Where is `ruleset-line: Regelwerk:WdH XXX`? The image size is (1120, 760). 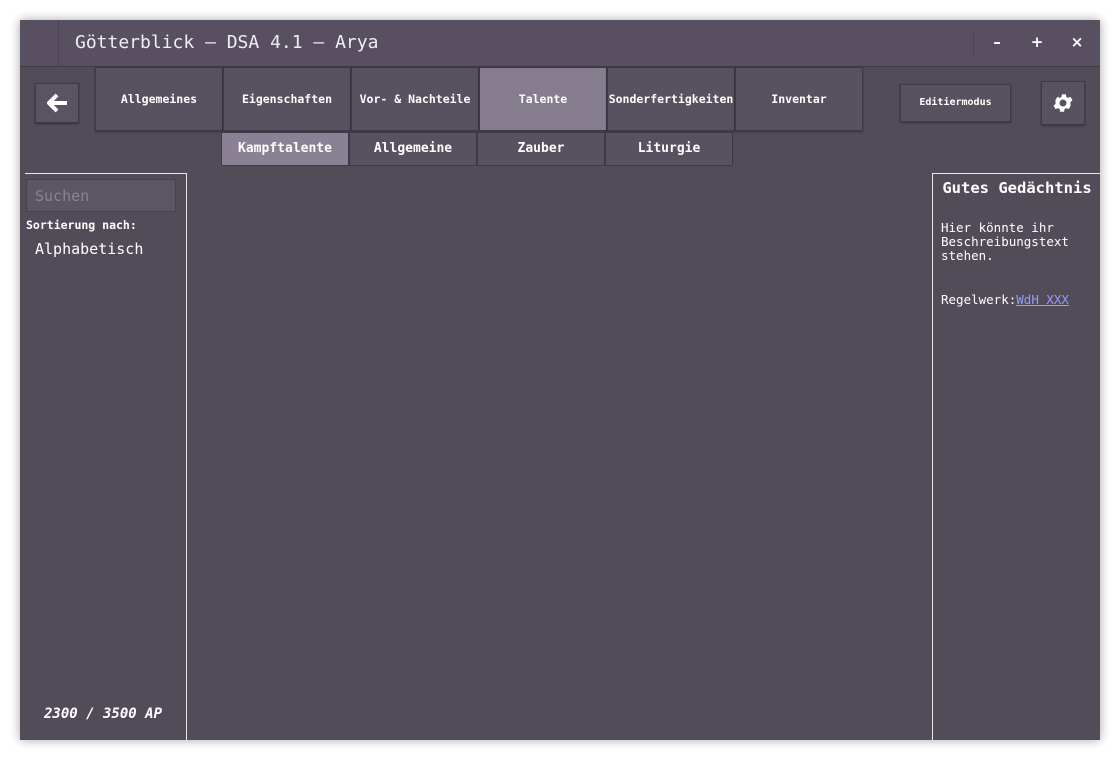
ruleset-line: Regelwerk:WdH XXX is located at coordinates (1005, 299).